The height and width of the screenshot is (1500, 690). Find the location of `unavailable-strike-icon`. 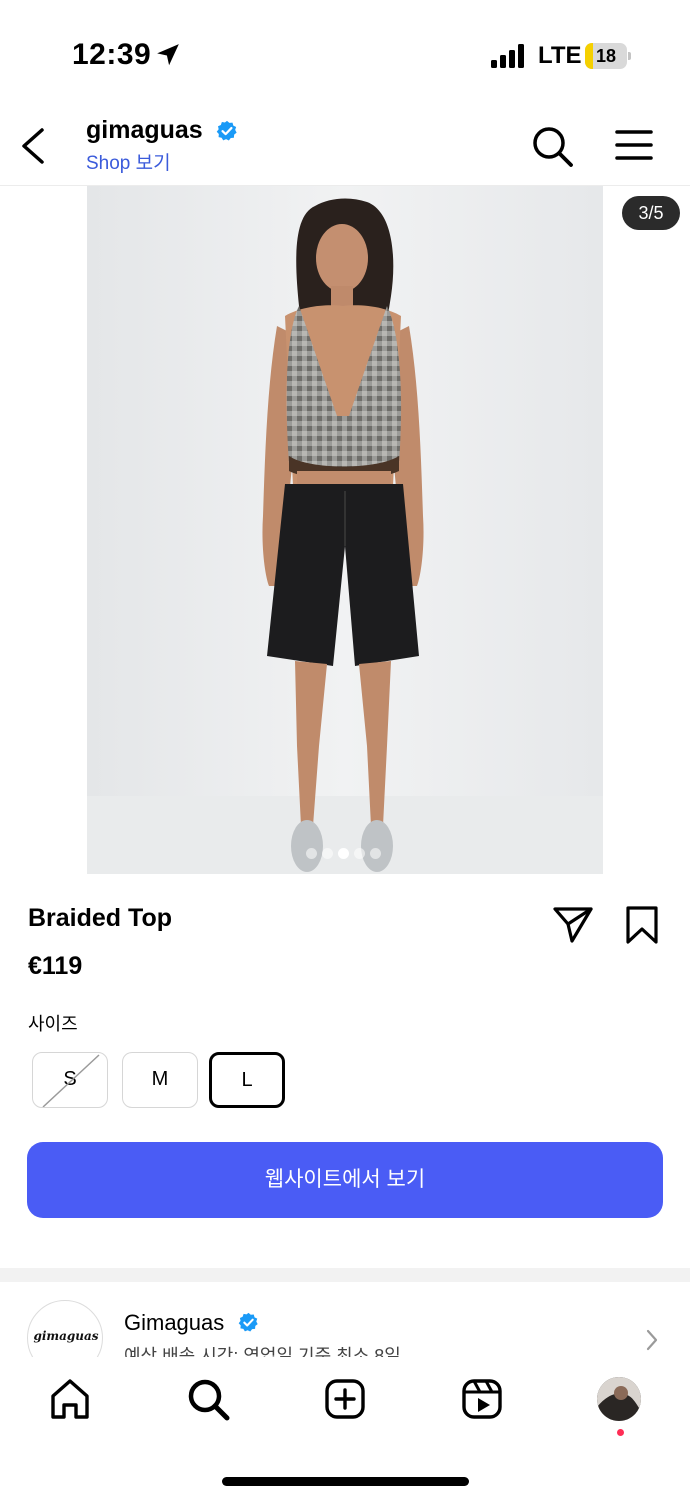

unavailable-strike-icon is located at coordinates (71, 1080).